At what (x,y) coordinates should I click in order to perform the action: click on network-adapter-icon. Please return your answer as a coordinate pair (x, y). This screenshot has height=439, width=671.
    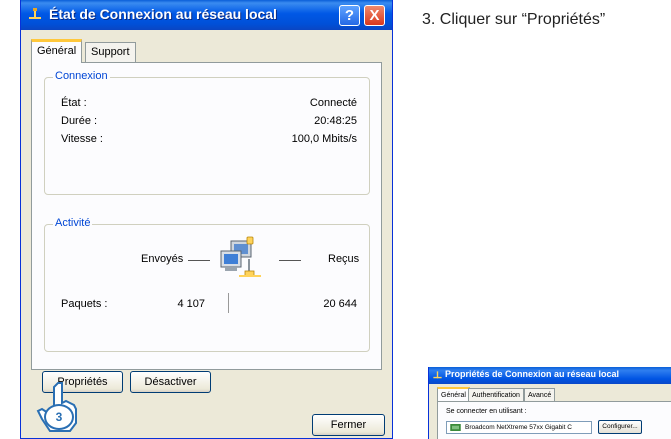
    Looking at the image, I should click on (455, 427).